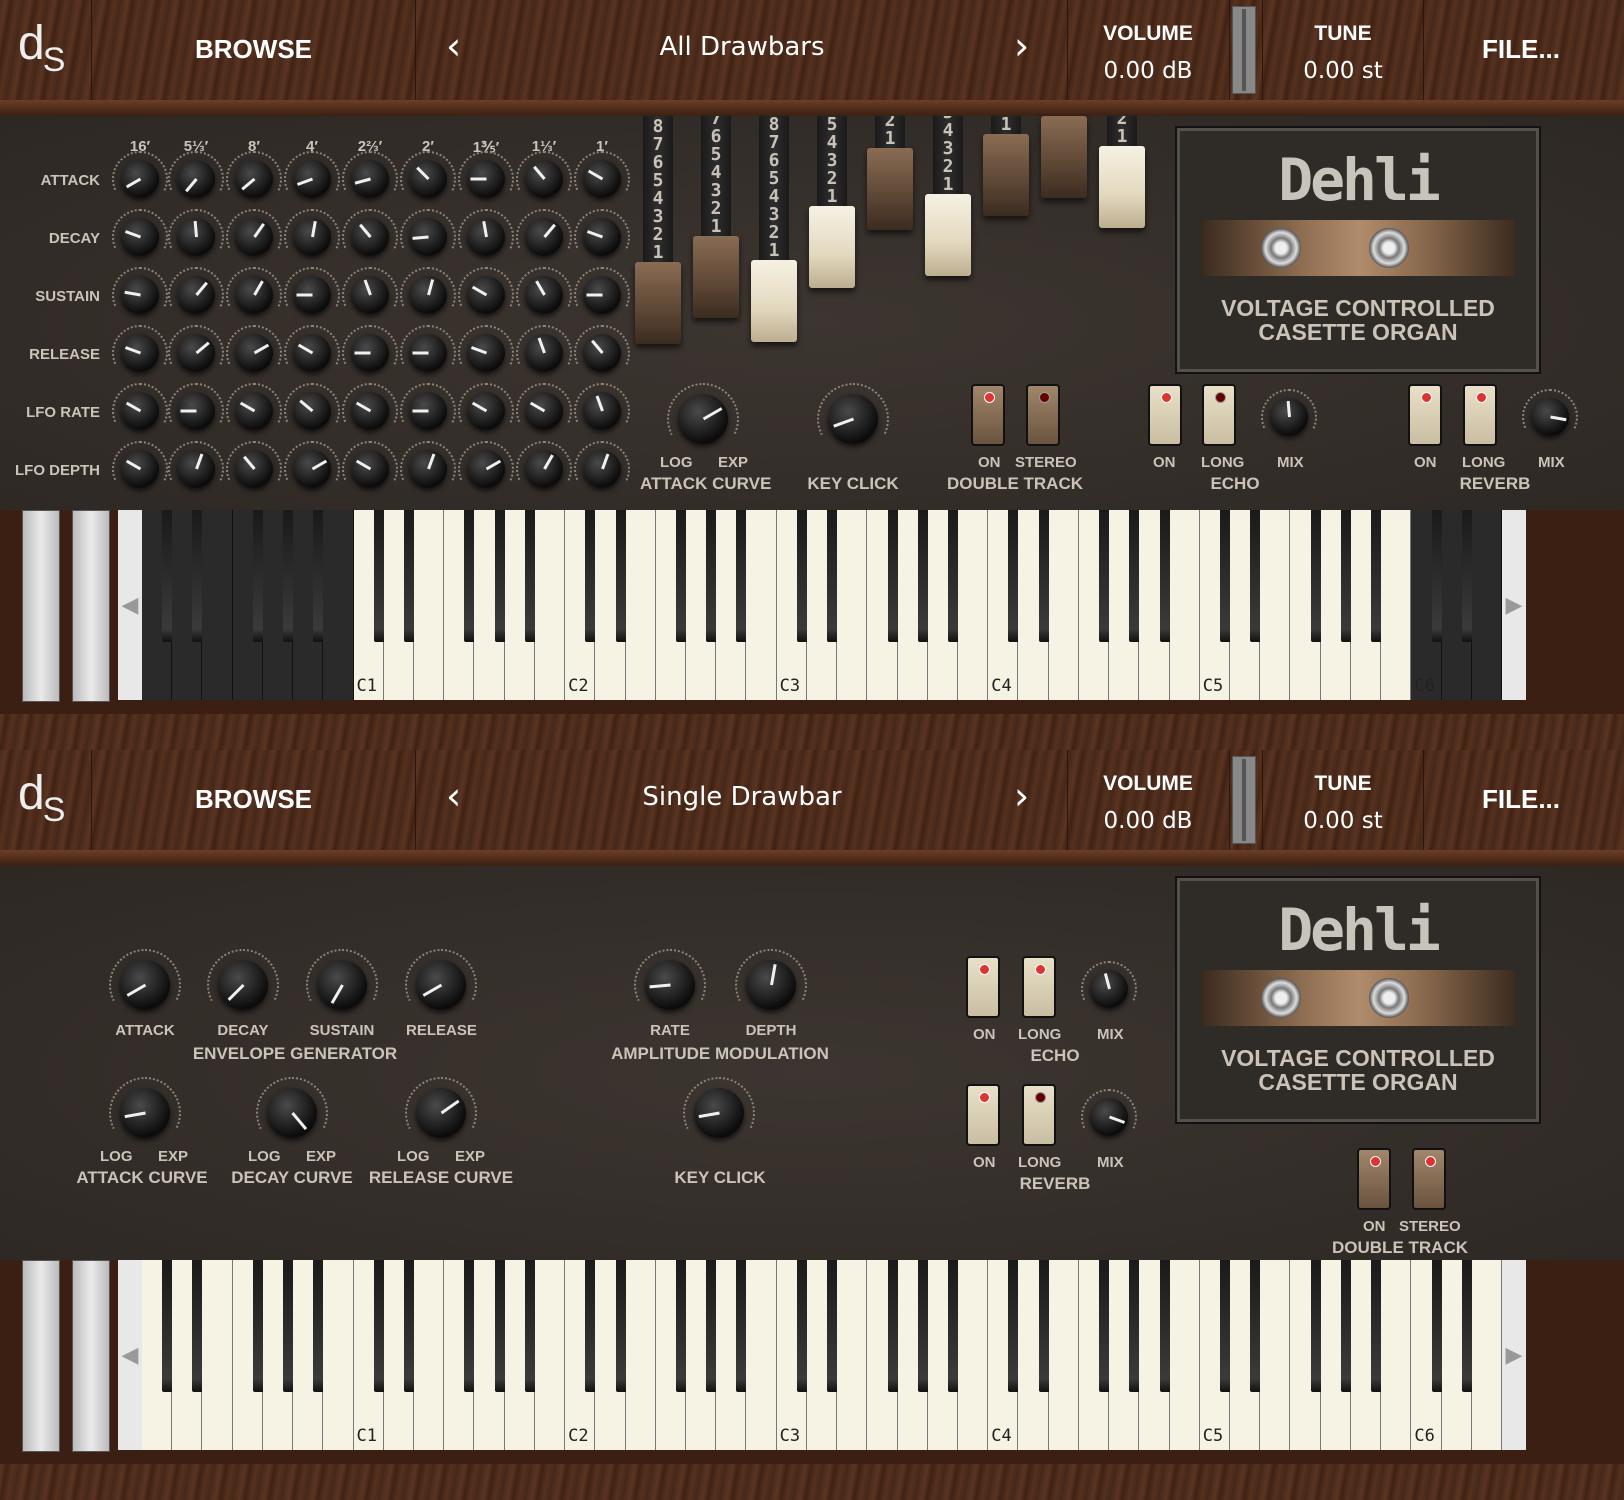  What do you see at coordinates (254, 50) in the screenshot?
I see `browse-button: BROWSE` at bounding box center [254, 50].